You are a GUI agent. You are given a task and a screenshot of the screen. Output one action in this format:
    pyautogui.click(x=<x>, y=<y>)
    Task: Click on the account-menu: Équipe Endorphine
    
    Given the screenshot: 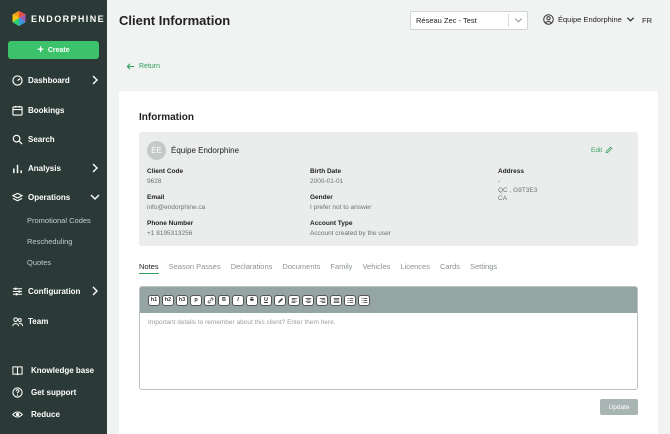 What is the action you would take?
    pyautogui.click(x=589, y=19)
    